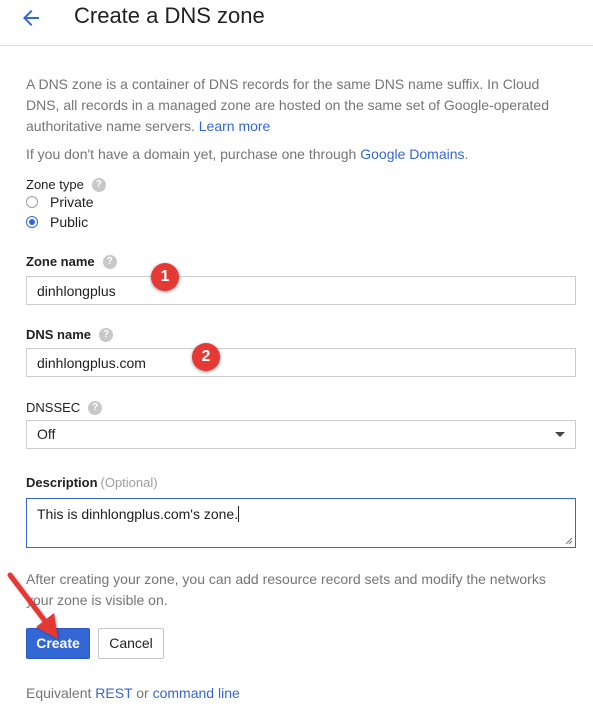 Image resolution: width=593 pixels, height=713 pixels. What do you see at coordinates (31, 18) in the screenshot?
I see `arrow-back-icon` at bounding box center [31, 18].